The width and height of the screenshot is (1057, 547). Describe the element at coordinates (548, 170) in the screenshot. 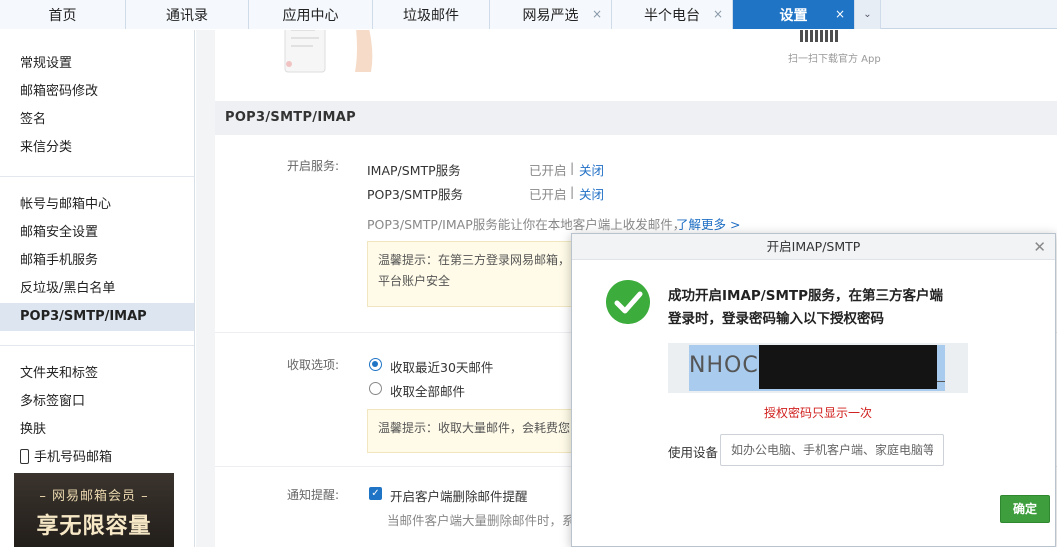

I see `service-imap-status: 已开启` at that location.